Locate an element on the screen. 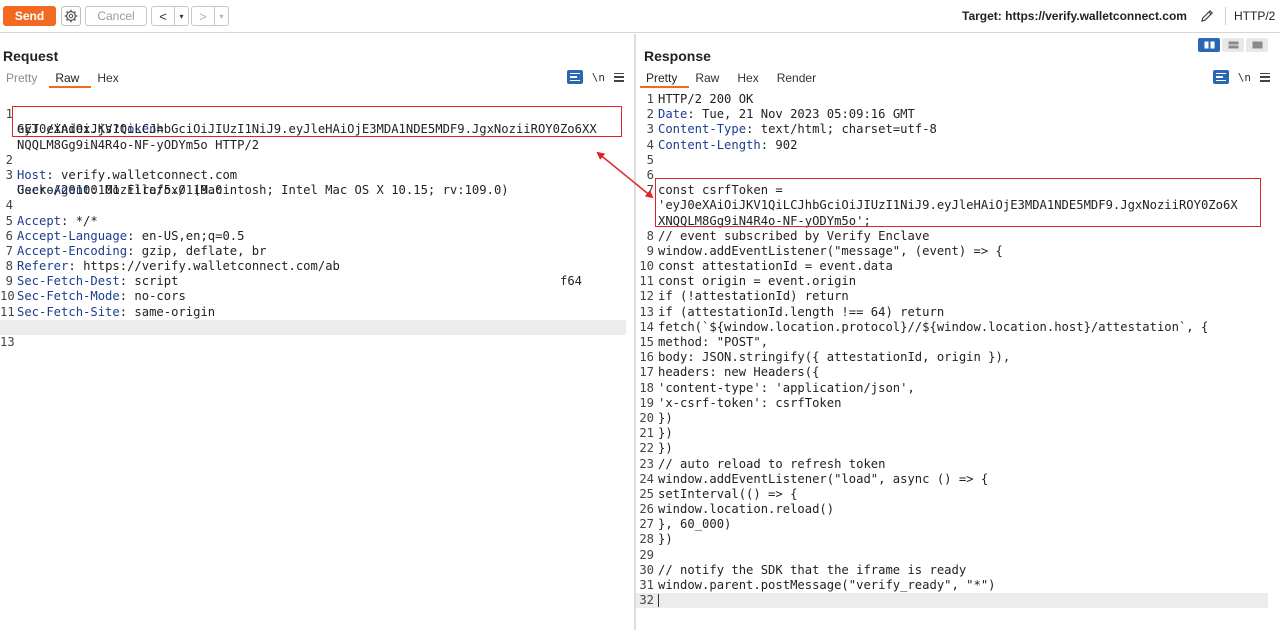  response-tabs: Pretty Raw Hex Render is located at coordinates (734, 80).